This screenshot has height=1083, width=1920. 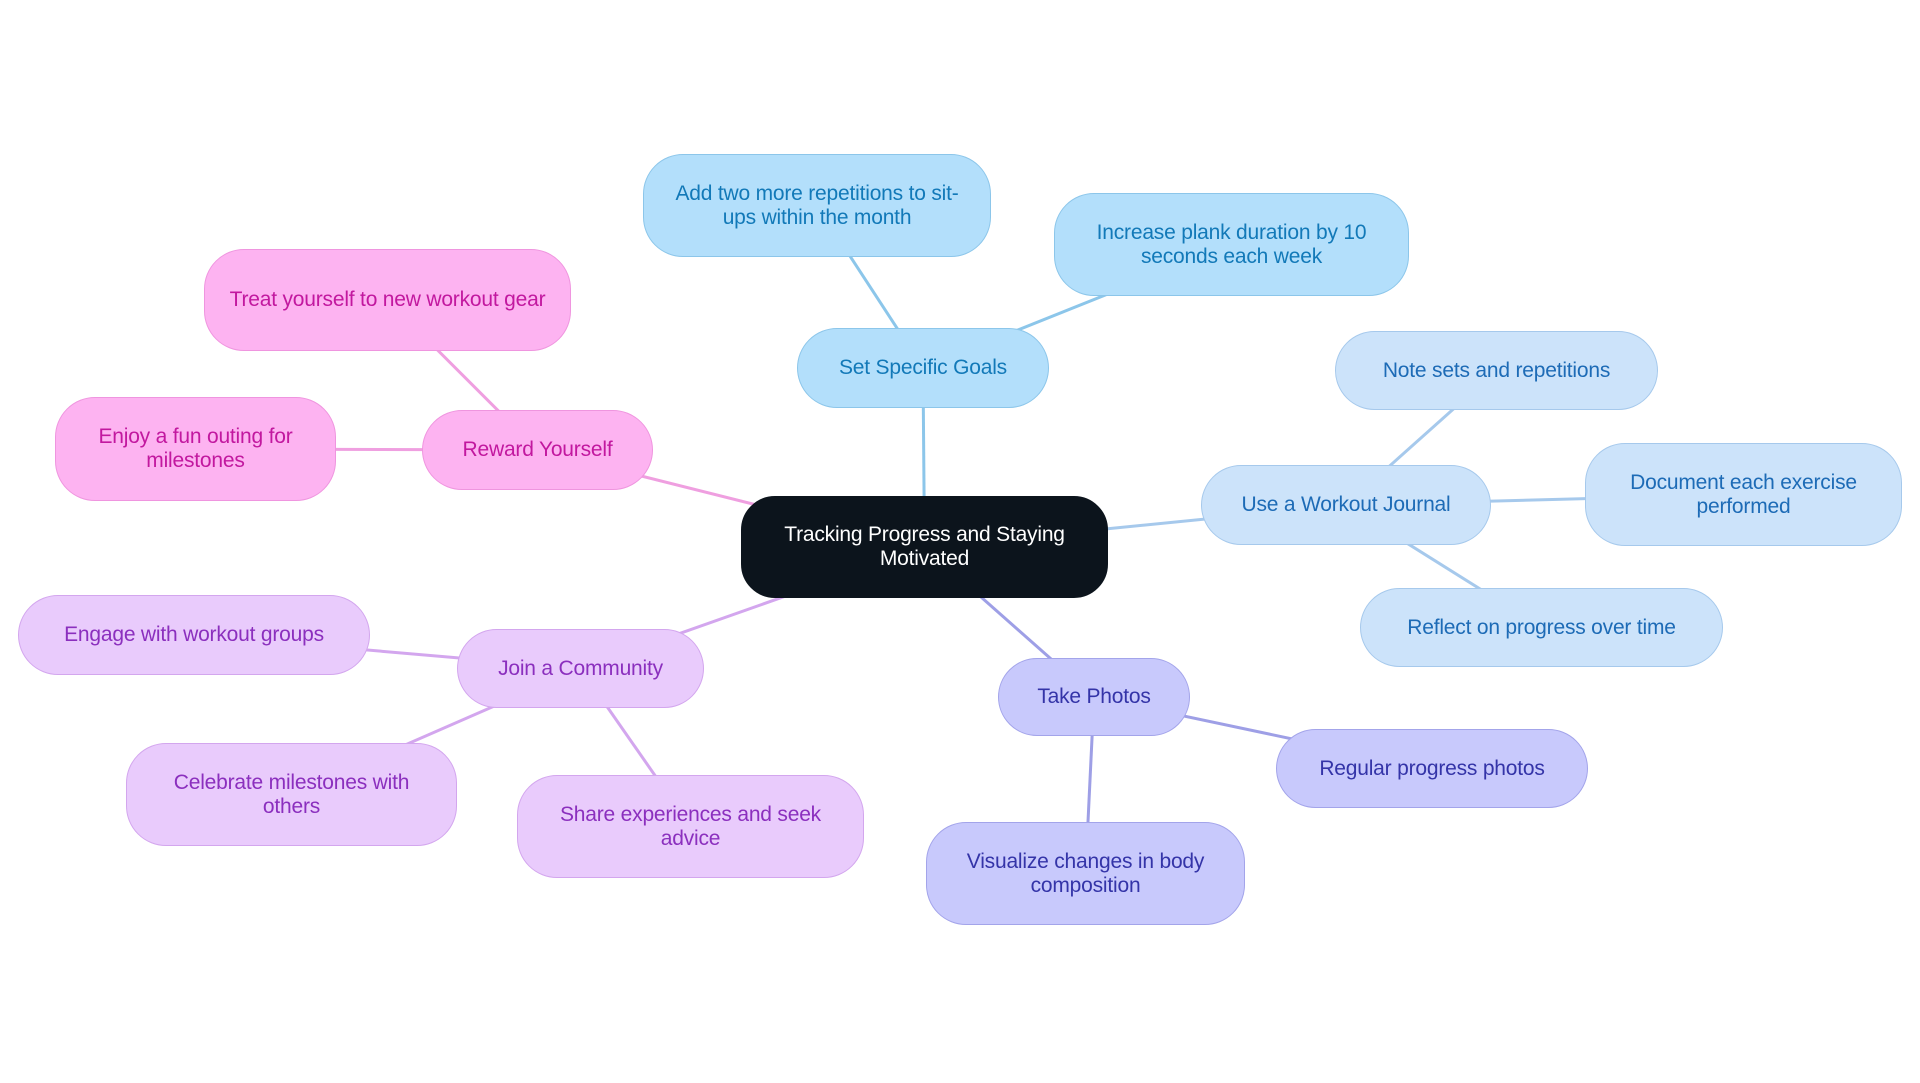 I want to click on branch-label: Use a Workout Journal, so click(x=1346, y=504).